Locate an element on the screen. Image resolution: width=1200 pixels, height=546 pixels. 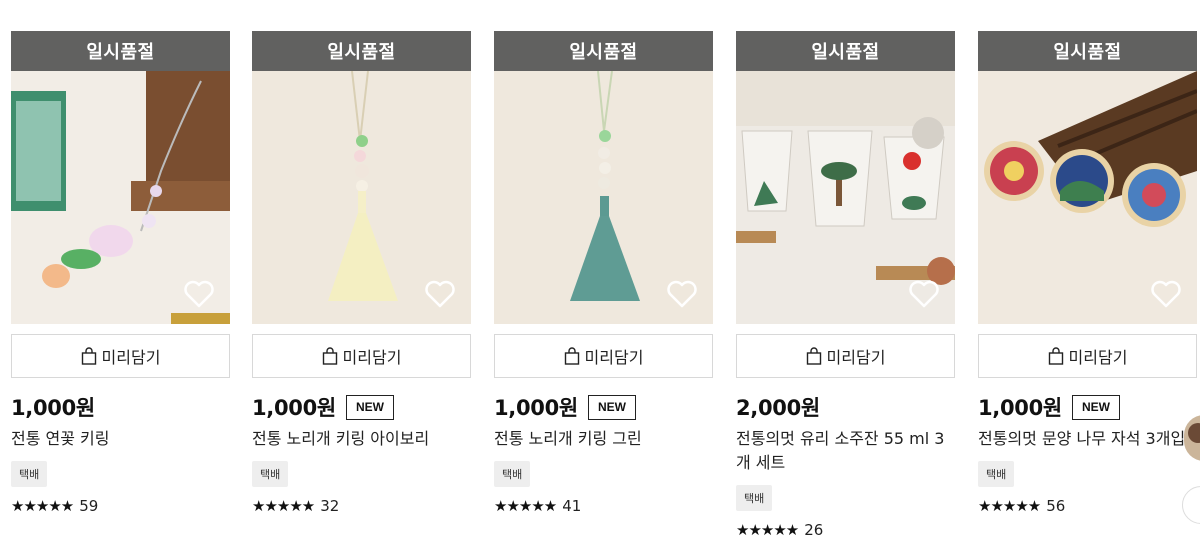
review-count: 59 is located at coordinates (89, 506).